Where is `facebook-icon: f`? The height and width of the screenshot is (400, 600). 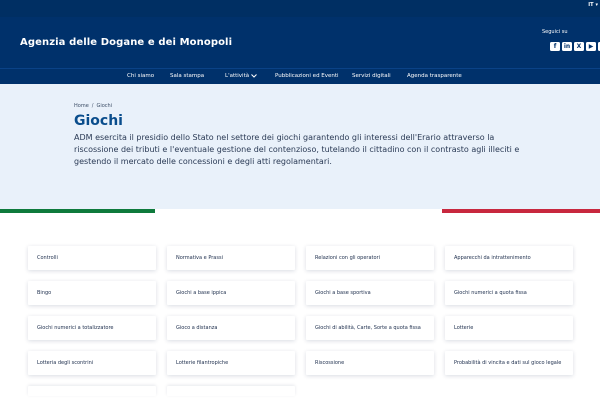
facebook-icon: f is located at coordinates (555, 46).